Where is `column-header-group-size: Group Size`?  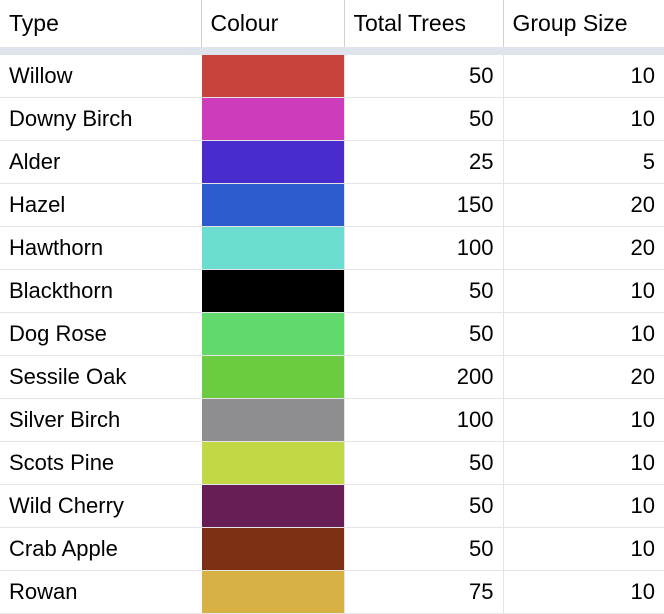 column-header-group-size: Group Size is located at coordinates (583, 23).